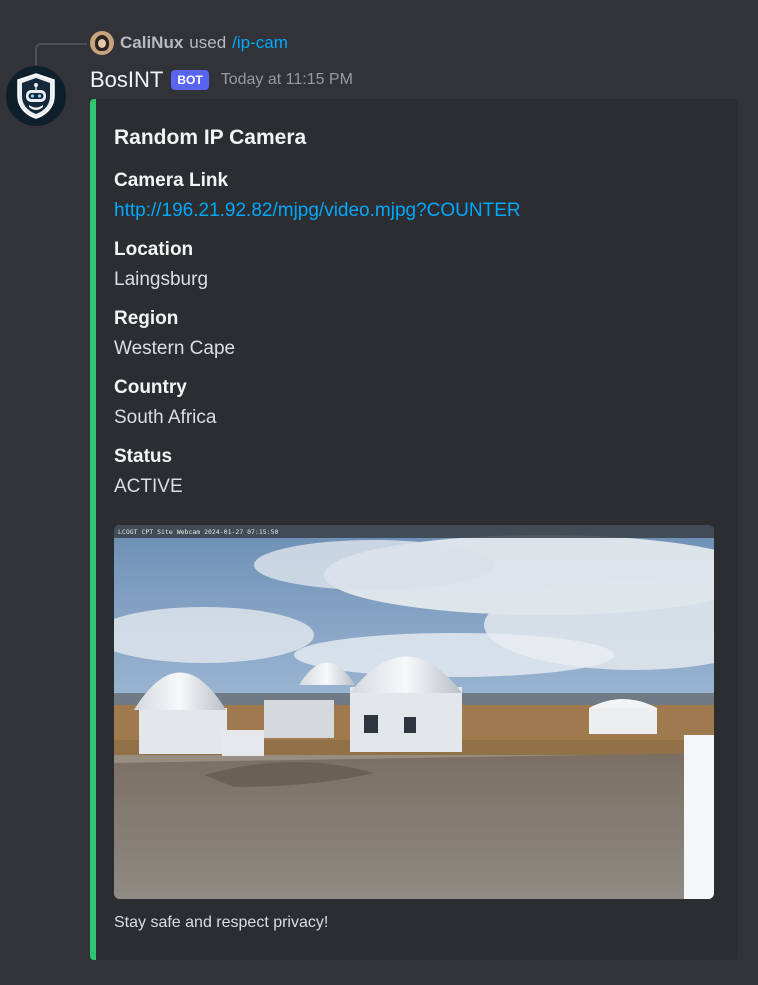 This screenshot has width=758, height=985. I want to click on robot-shield-icon, so click(36, 96).